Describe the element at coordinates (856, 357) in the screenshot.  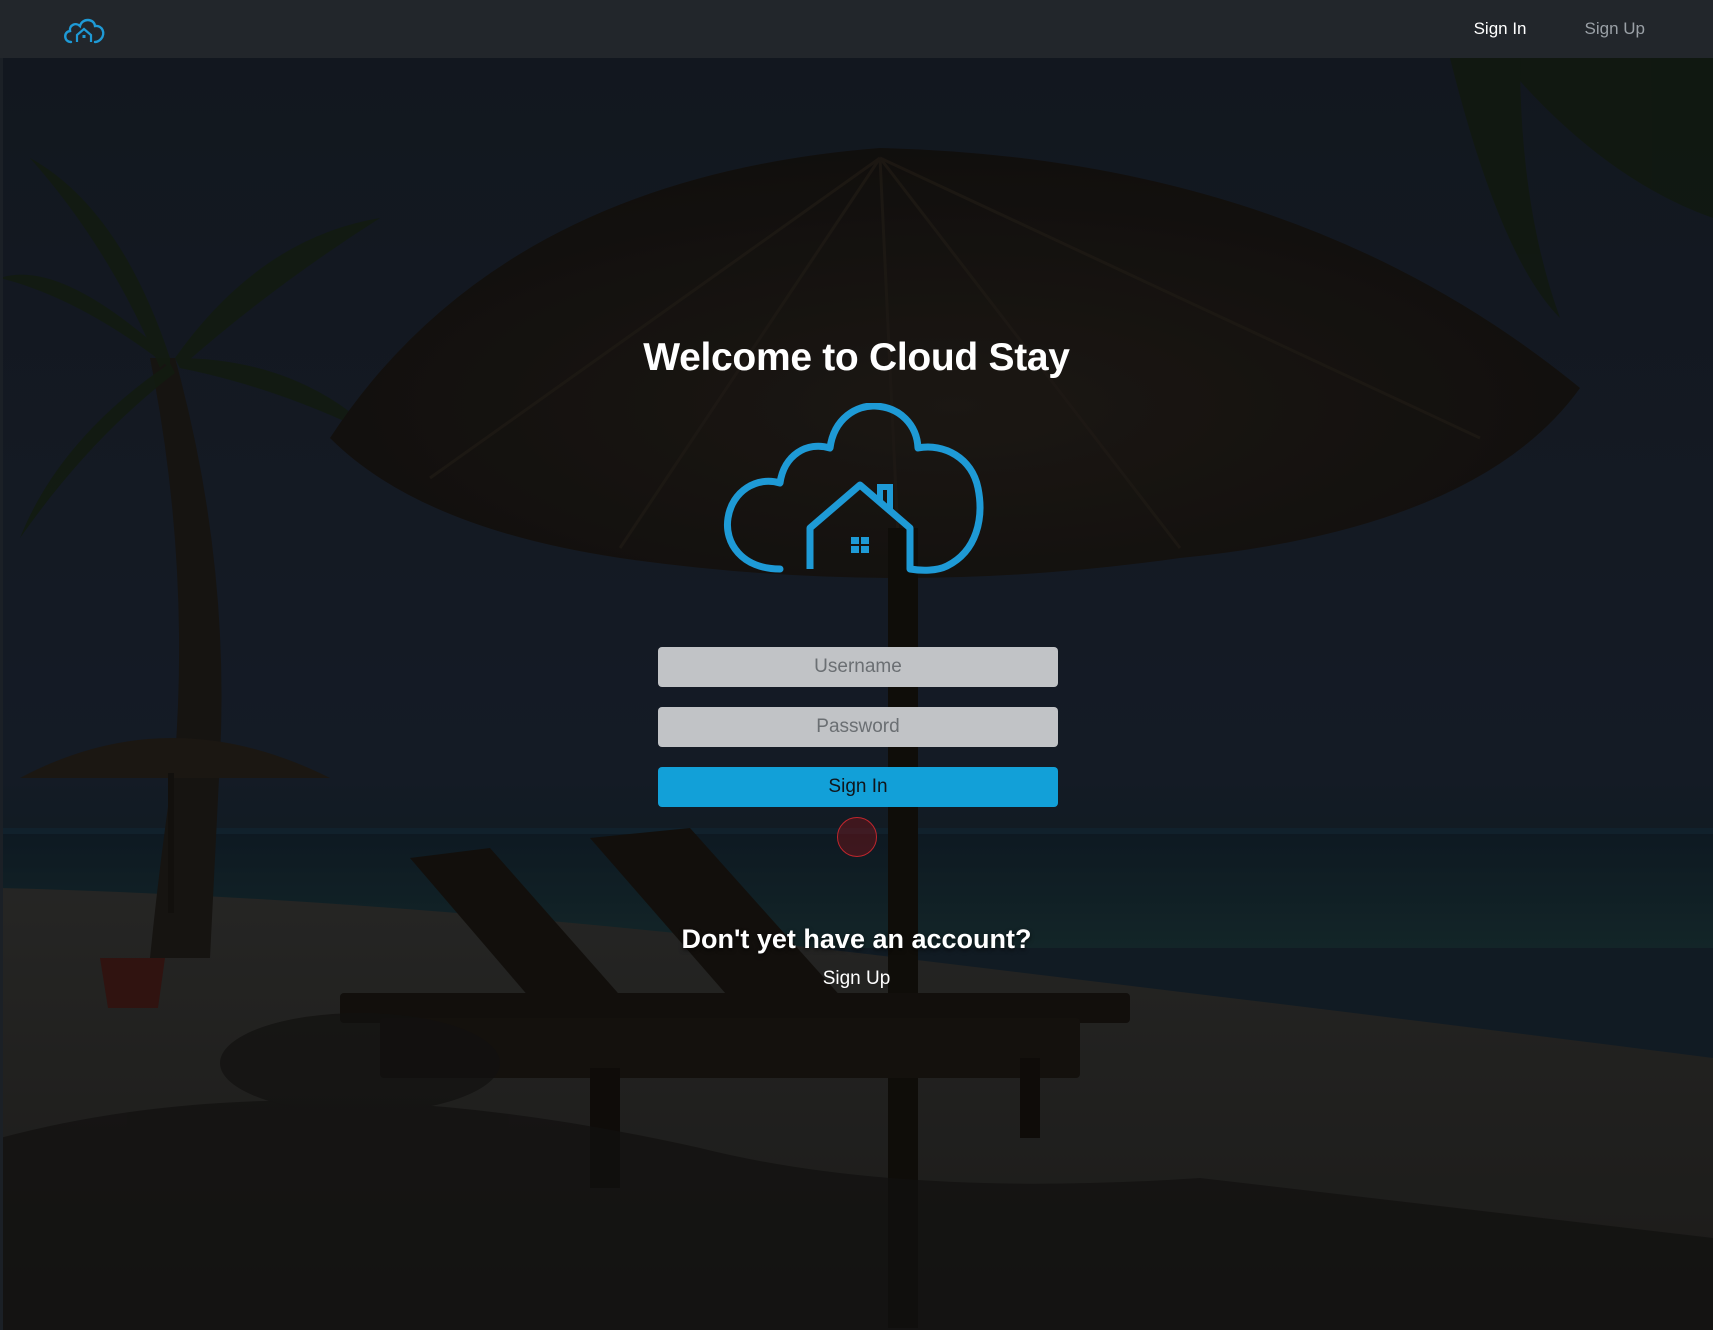
I see `page-title: Welcome to Cloud Stay` at that location.